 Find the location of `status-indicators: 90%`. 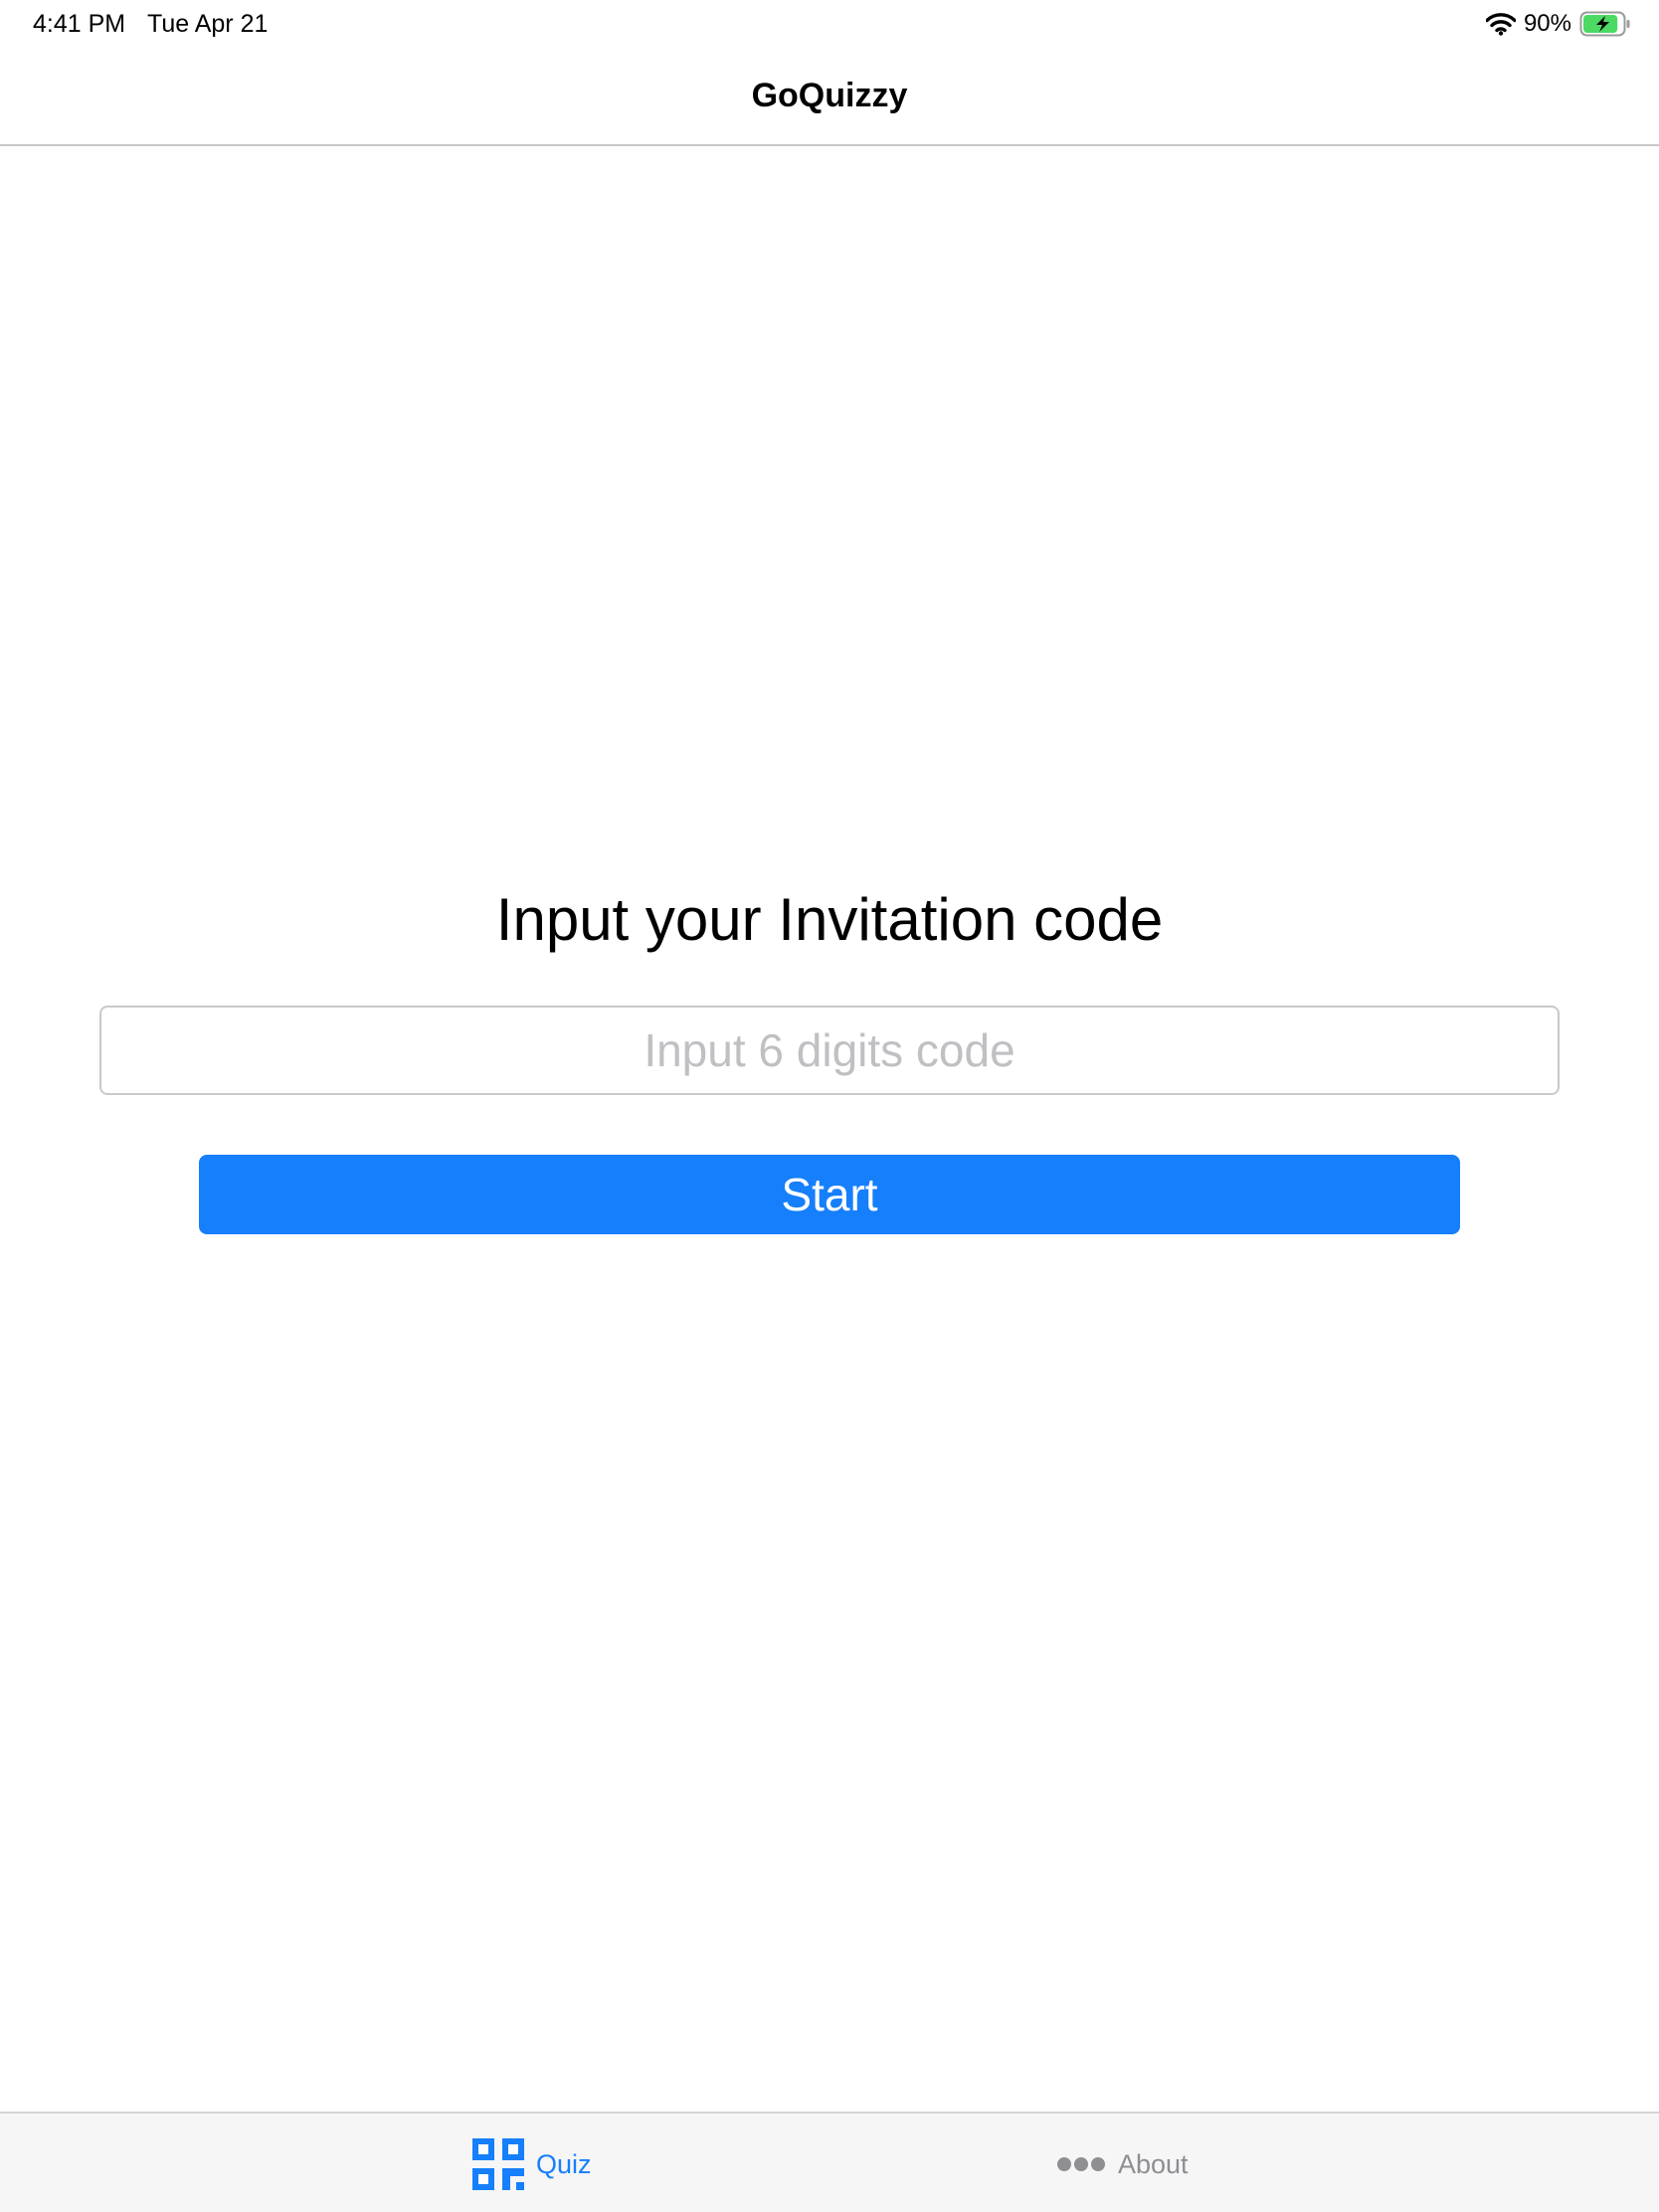

status-indicators: 90% is located at coordinates (1558, 24).